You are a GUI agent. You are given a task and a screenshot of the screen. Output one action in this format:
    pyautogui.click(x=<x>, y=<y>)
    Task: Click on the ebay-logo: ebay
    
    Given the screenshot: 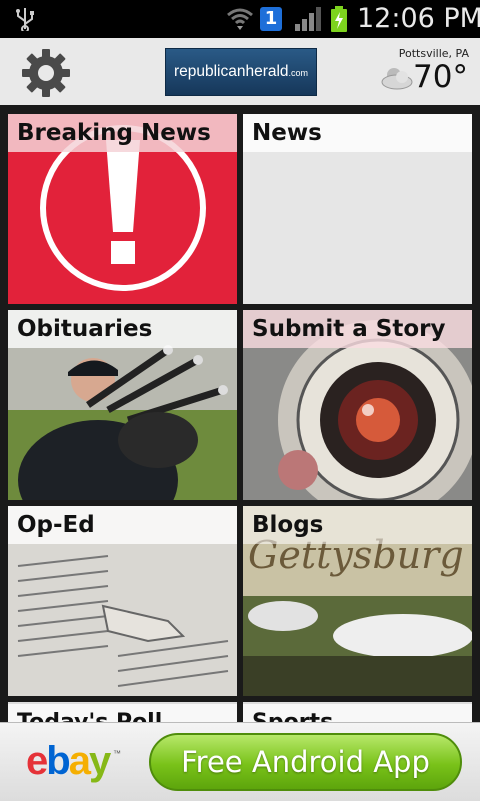 What is the action you would take?
    pyautogui.click(x=68, y=761)
    